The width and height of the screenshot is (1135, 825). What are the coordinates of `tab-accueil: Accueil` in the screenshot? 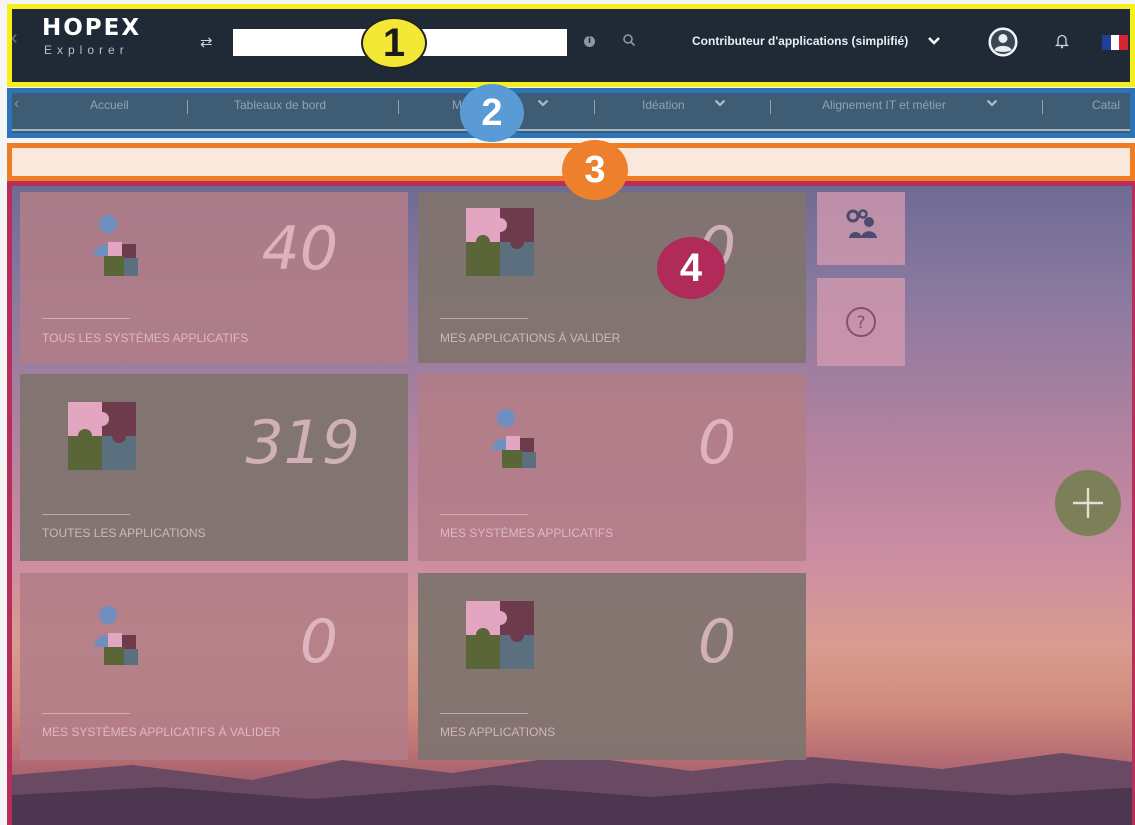 It's located at (109, 105).